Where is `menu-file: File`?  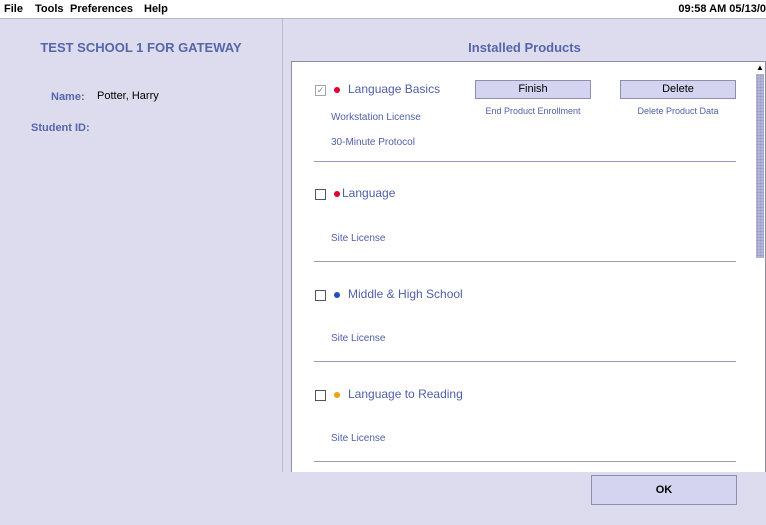 menu-file: File is located at coordinates (13, 9).